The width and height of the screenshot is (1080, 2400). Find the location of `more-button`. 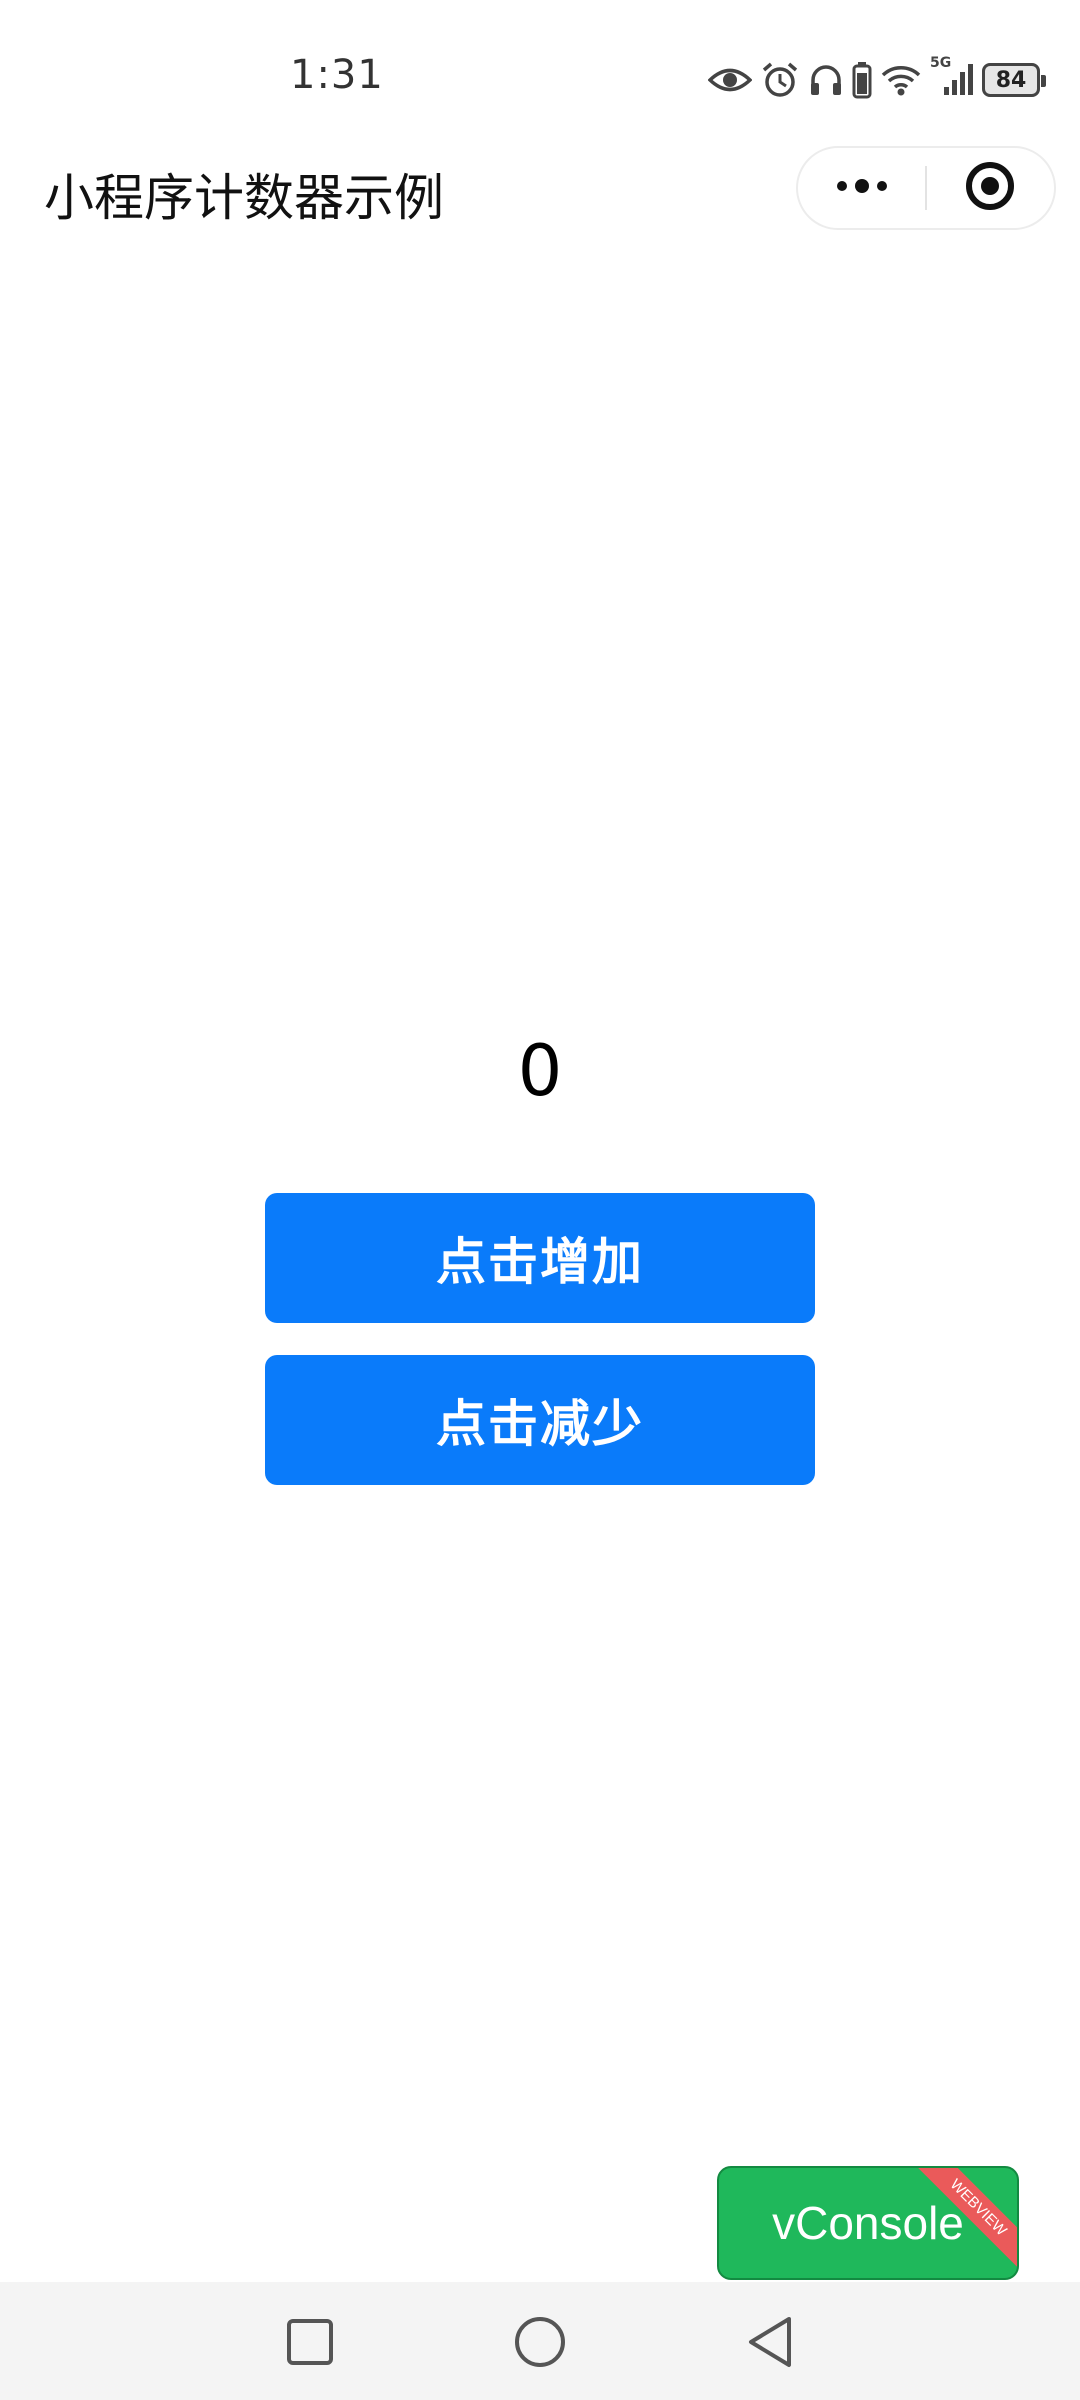

more-button is located at coordinates (861, 188).